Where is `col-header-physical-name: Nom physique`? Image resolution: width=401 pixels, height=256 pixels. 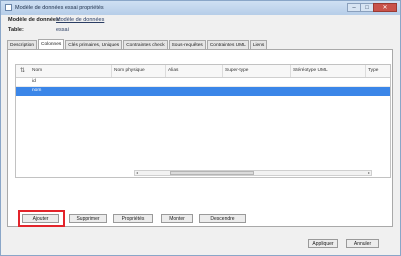 col-header-physical-name: Nom physique is located at coordinates (139, 71).